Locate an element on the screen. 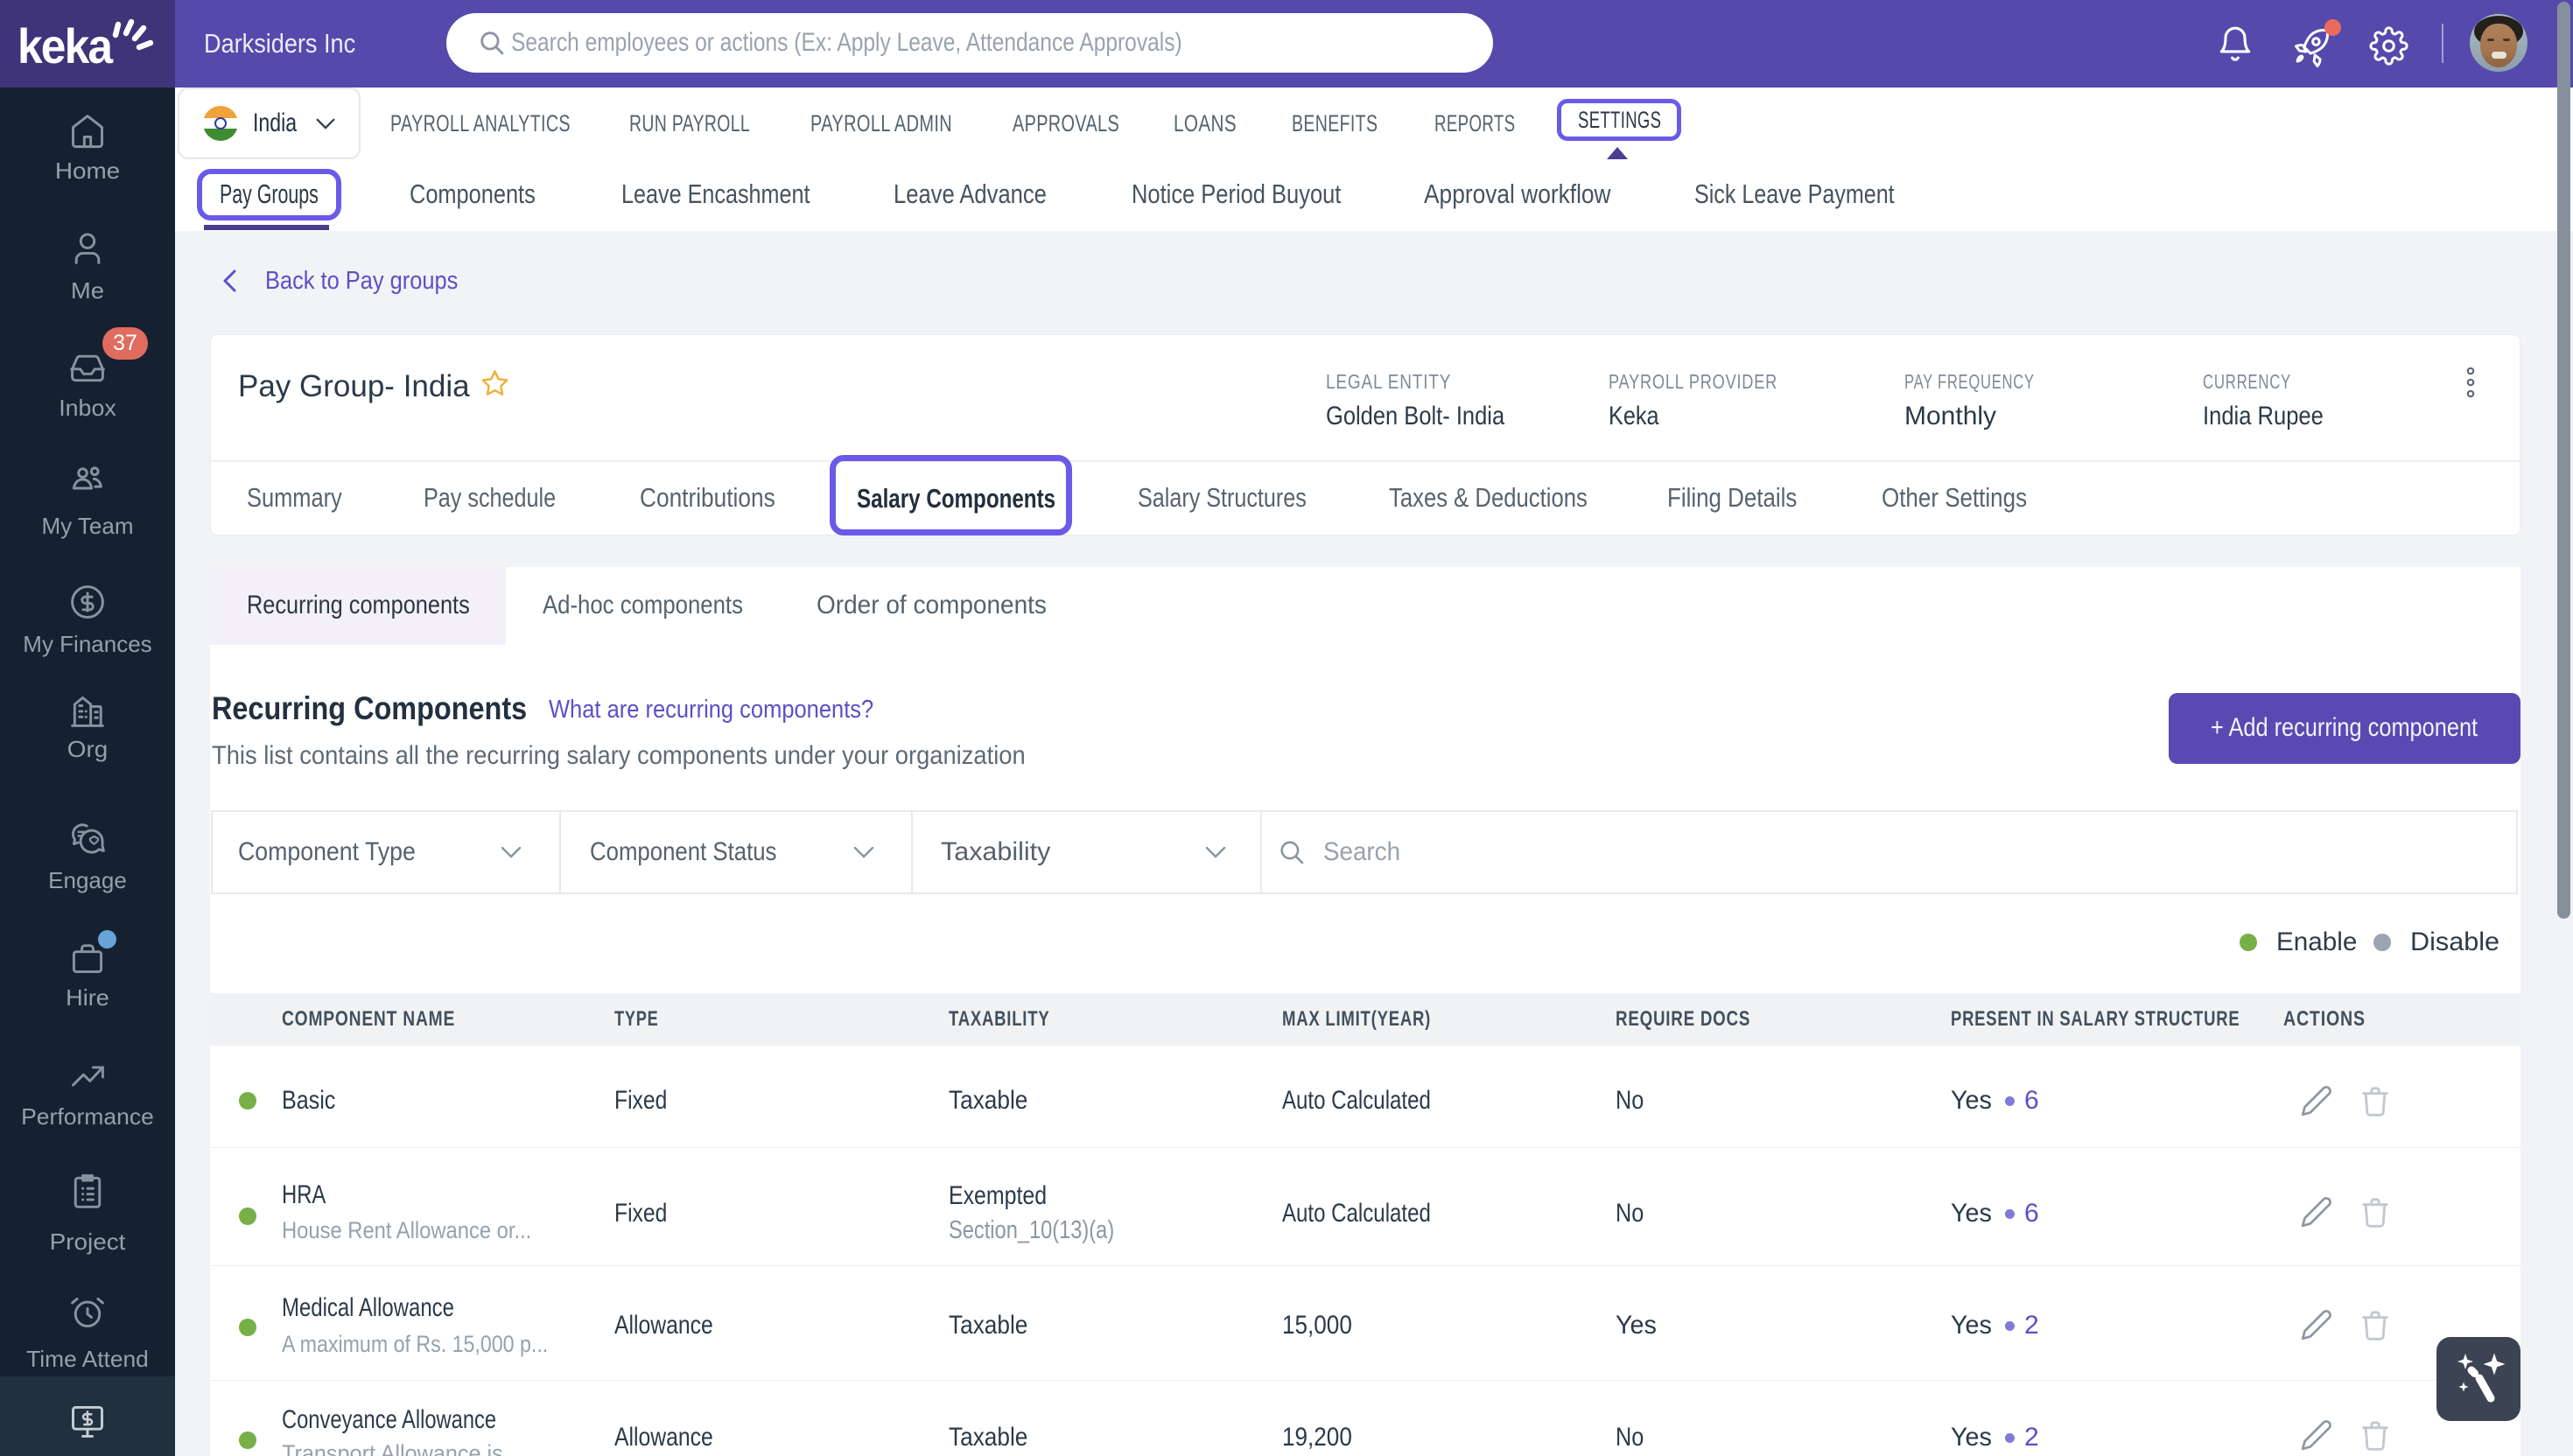 This screenshot has width=2573, height=1456. svg-text: keka is located at coordinates (66, 46).